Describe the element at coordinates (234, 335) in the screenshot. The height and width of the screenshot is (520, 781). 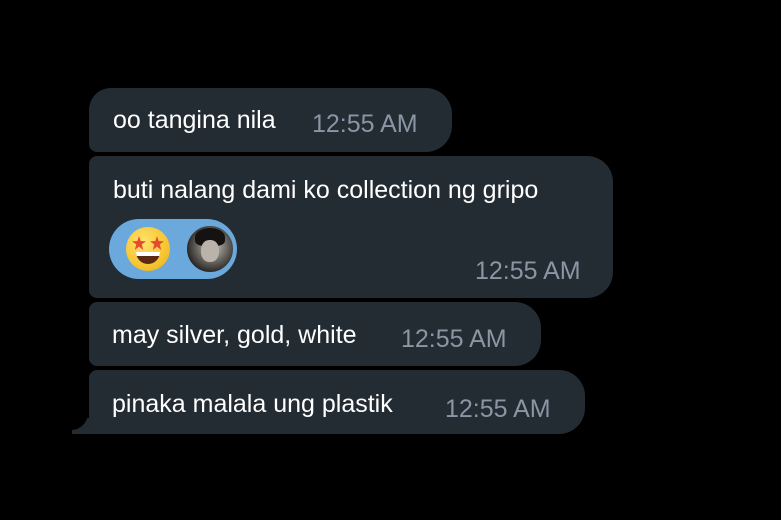
I see `message-text: may silver, gold, white` at that location.